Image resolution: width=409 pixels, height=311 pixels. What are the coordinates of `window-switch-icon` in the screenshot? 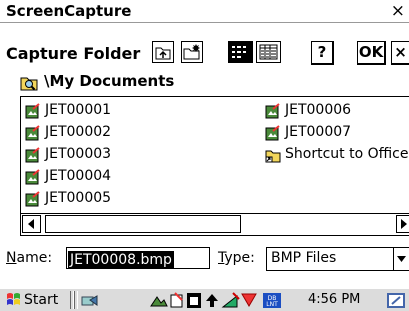 It's located at (194, 300).